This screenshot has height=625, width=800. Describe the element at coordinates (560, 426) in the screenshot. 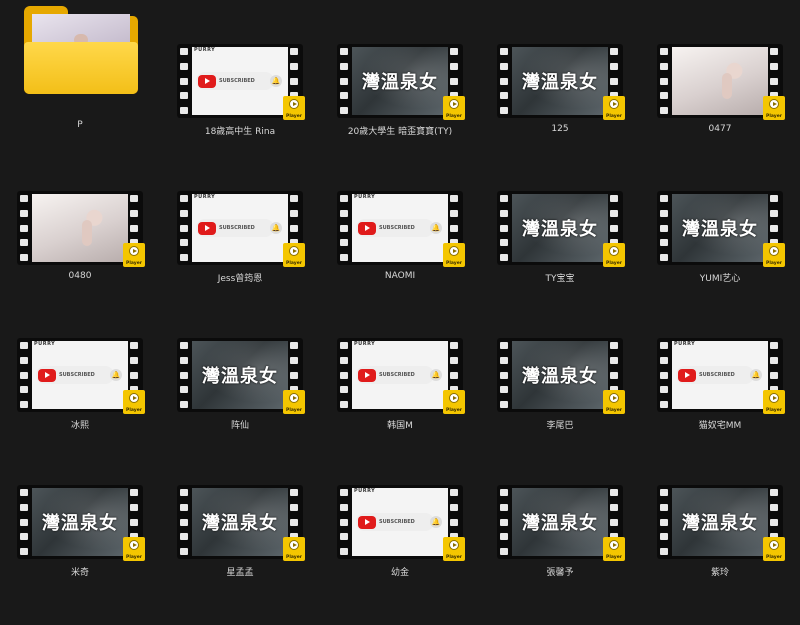

I see `file-name-label: 李尾巴` at that location.